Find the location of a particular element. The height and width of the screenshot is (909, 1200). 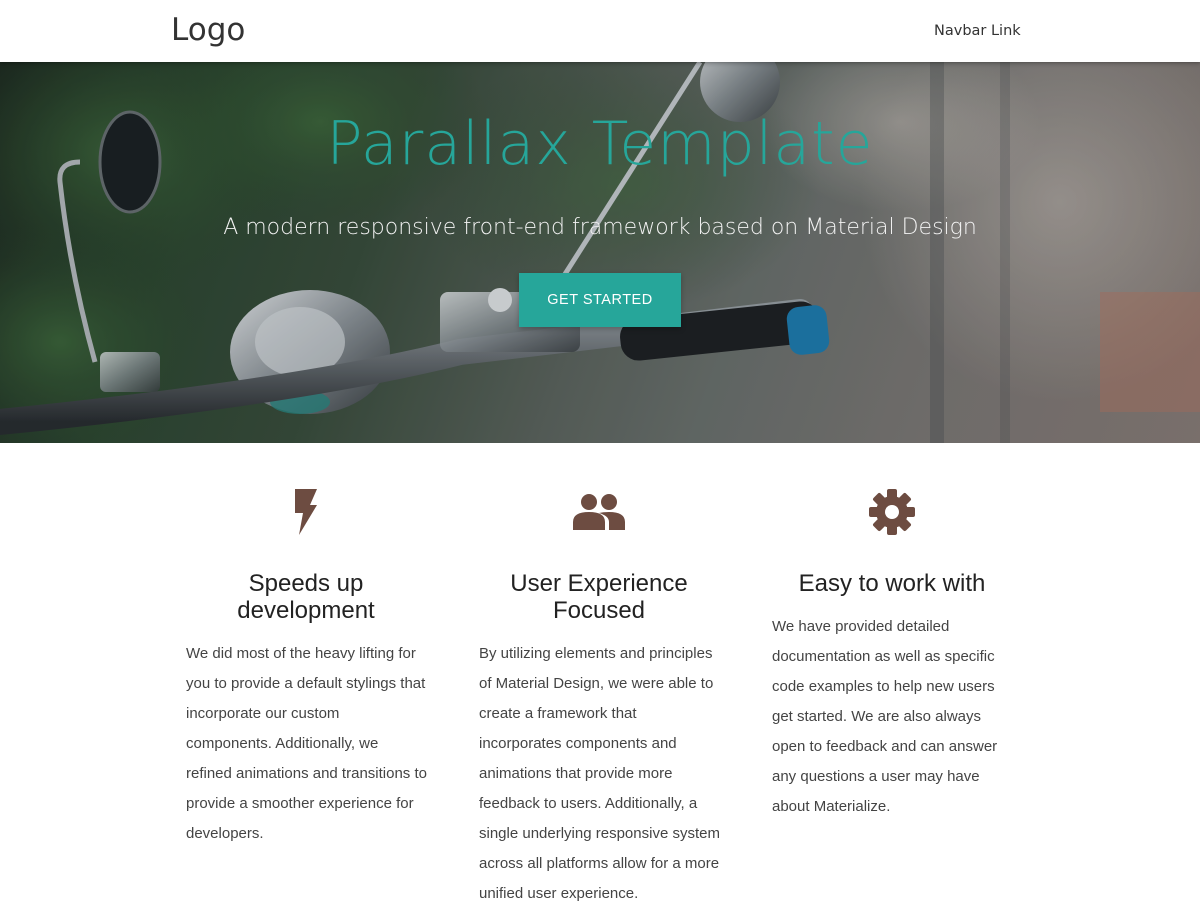

get-started-button: GET STARTED is located at coordinates (600, 300).